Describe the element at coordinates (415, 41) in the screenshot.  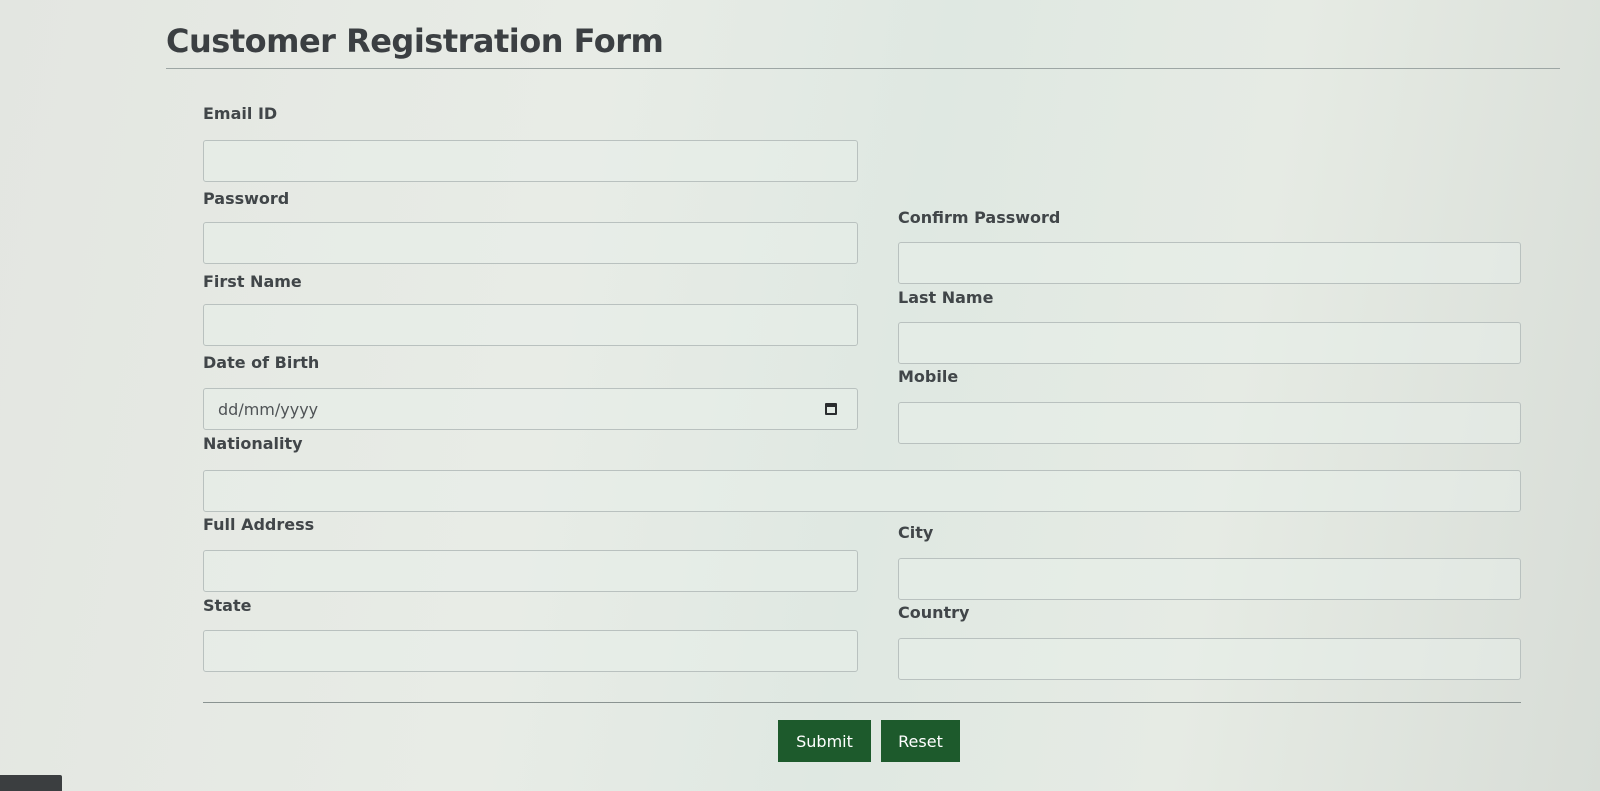
I see `form-title: Customer Registration Form` at that location.